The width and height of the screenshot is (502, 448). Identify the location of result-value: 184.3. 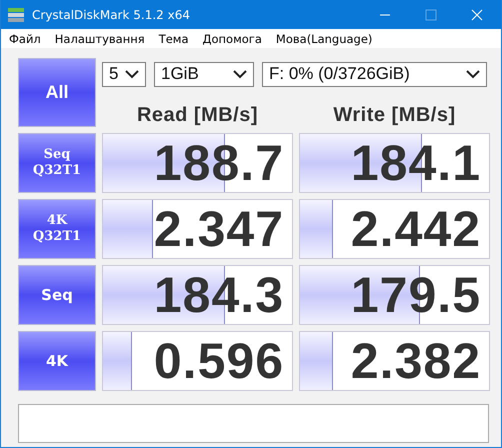
(219, 295).